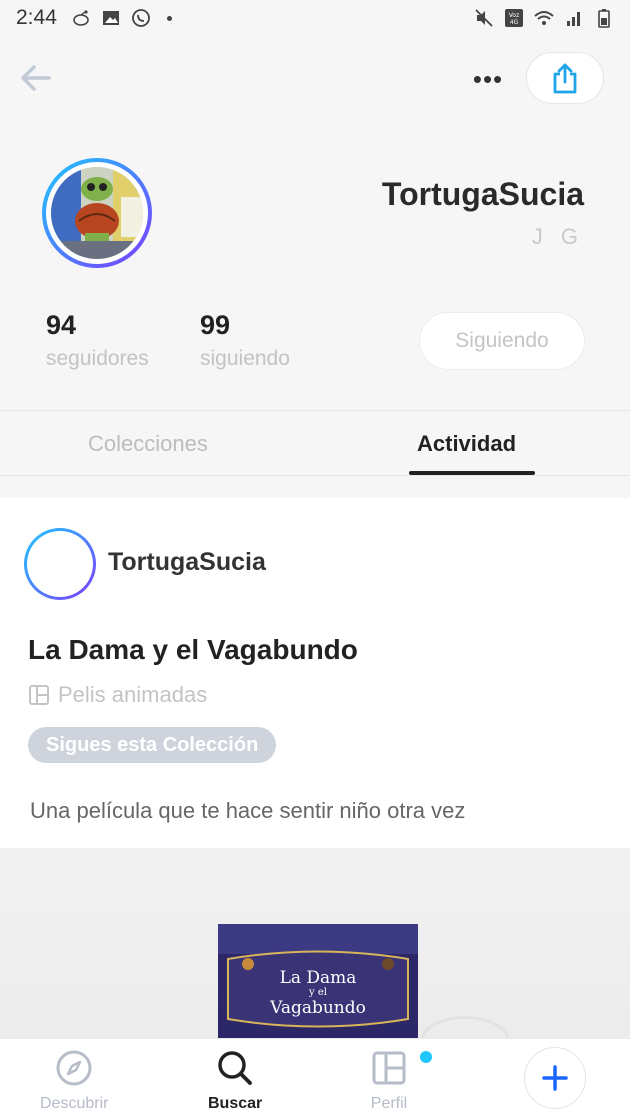 Image resolution: width=630 pixels, height=1120 pixels. I want to click on bottom-navigation: Descubrir Buscar Perfil, so click(315, 1079).